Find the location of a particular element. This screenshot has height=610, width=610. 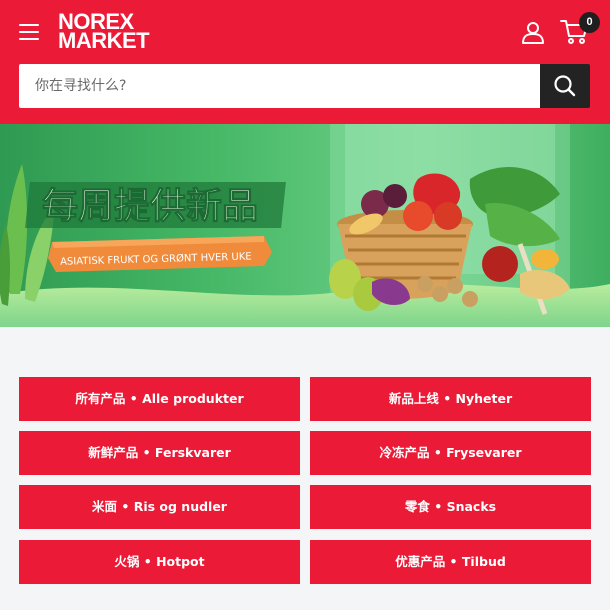

category-button-snacks: 零食 • Snacks is located at coordinates (450, 507).